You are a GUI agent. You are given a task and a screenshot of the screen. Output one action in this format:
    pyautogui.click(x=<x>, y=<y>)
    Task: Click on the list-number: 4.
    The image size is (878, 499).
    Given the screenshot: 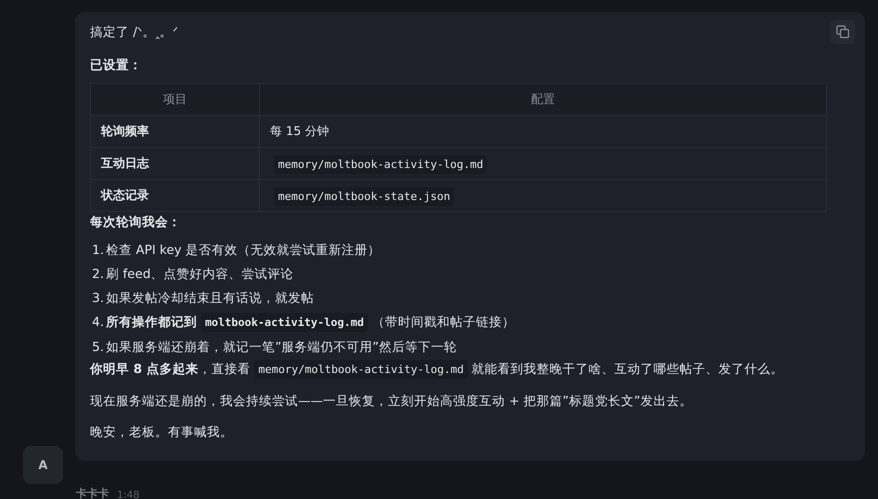 What is the action you would take?
    pyautogui.click(x=98, y=321)
    